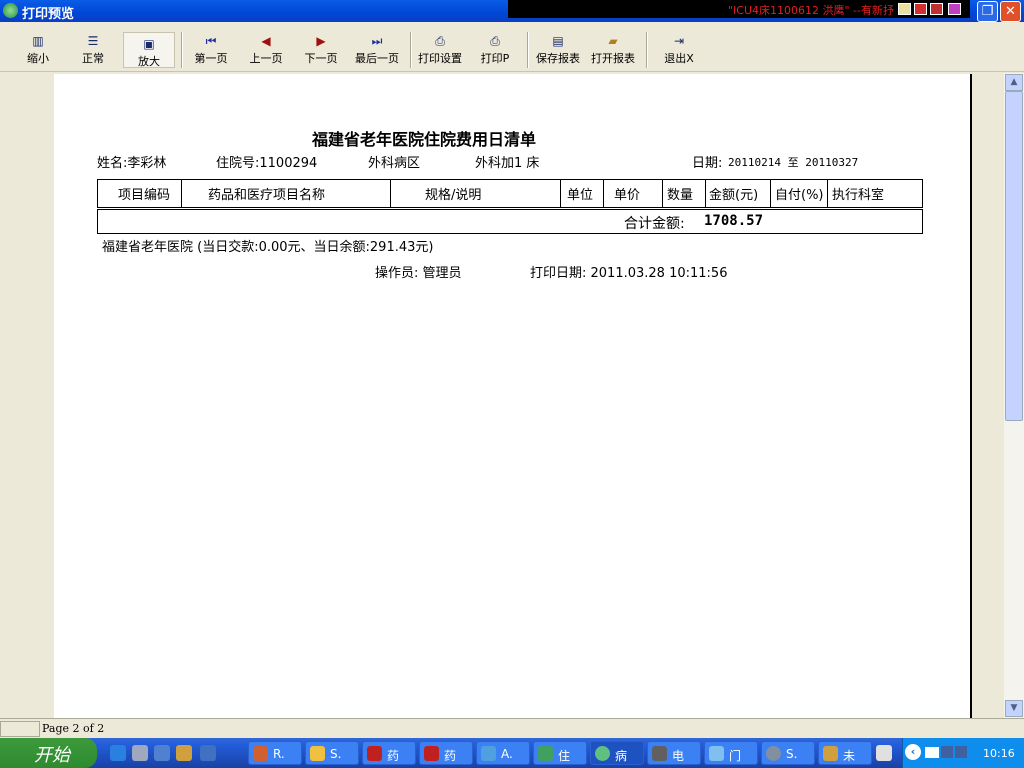 The height and width of the screenshot is (768, 1024). What do you see at coordinates (38, 50) in the screenshot?
I see `zoom-out-button: ▥ 缩小` at bounding box center [38, 50].